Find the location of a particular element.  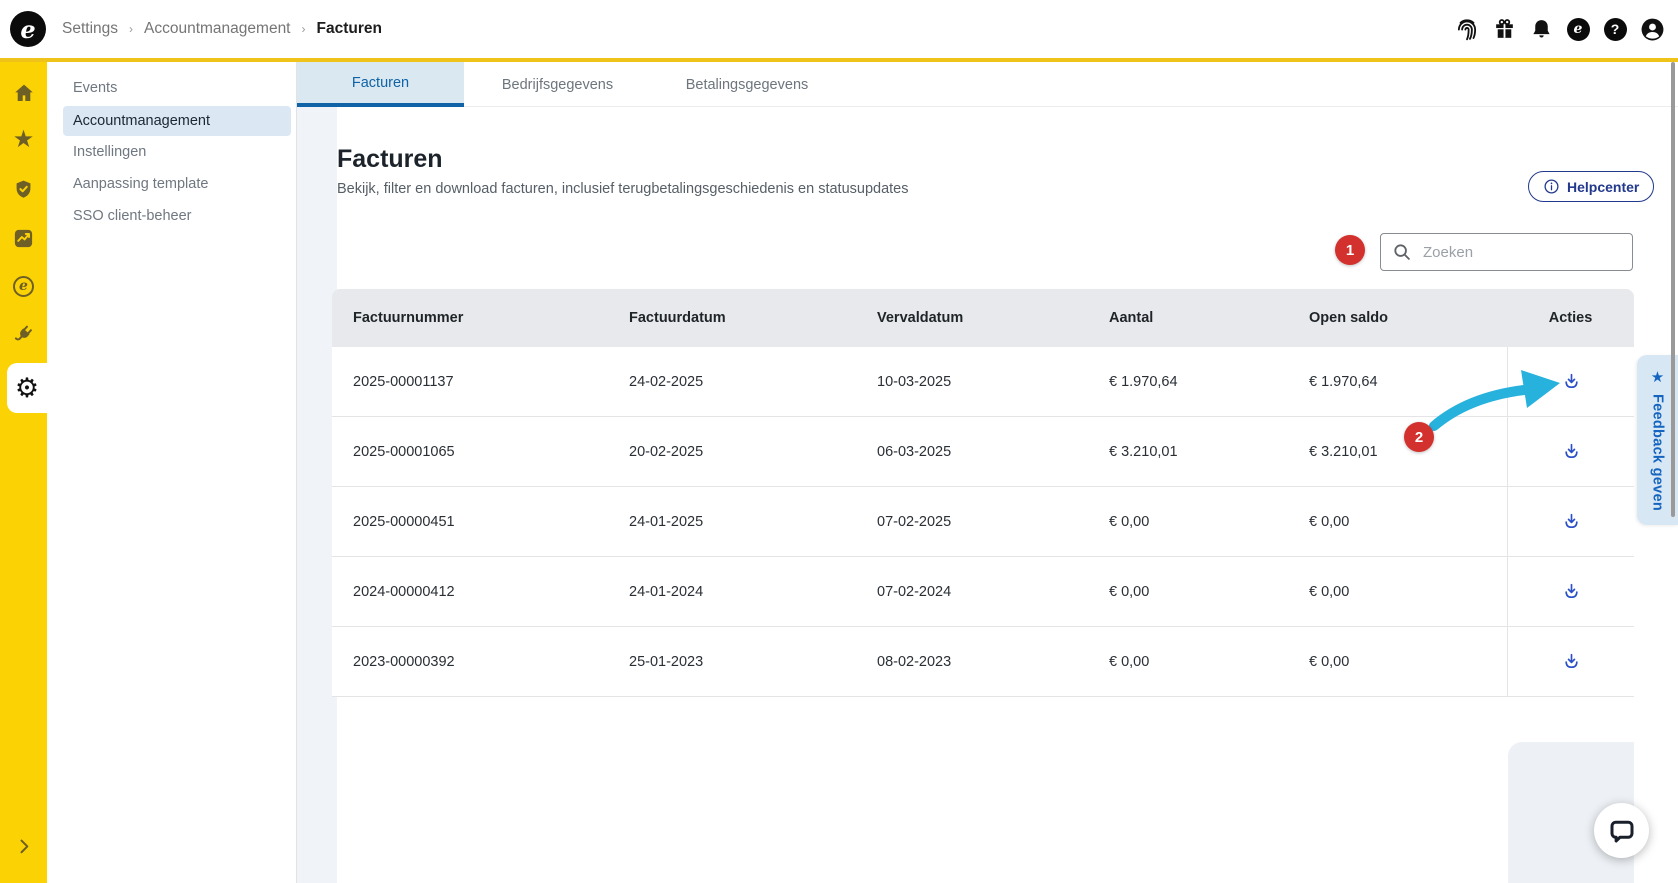

vertical-scrollbar is located at coordinates (1673, 289).